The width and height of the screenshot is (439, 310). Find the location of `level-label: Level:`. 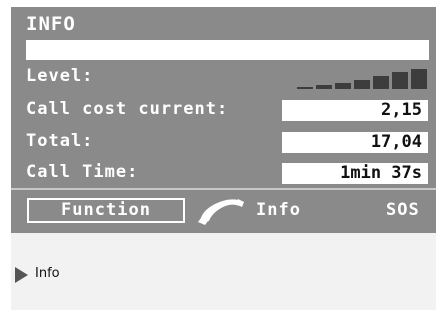

level-label: Level: is located at coordinates (60, 76).